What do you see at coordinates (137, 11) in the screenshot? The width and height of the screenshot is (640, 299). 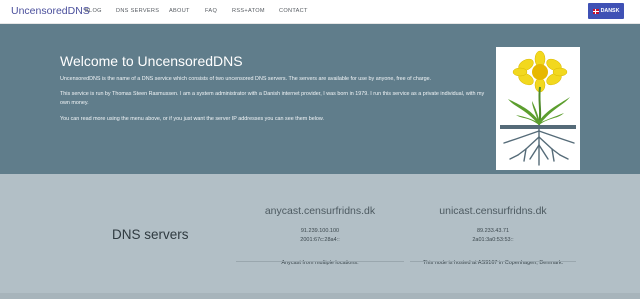 I see `nav-dns-servers: DNS SERVERS` at bounding box center [137, 11].